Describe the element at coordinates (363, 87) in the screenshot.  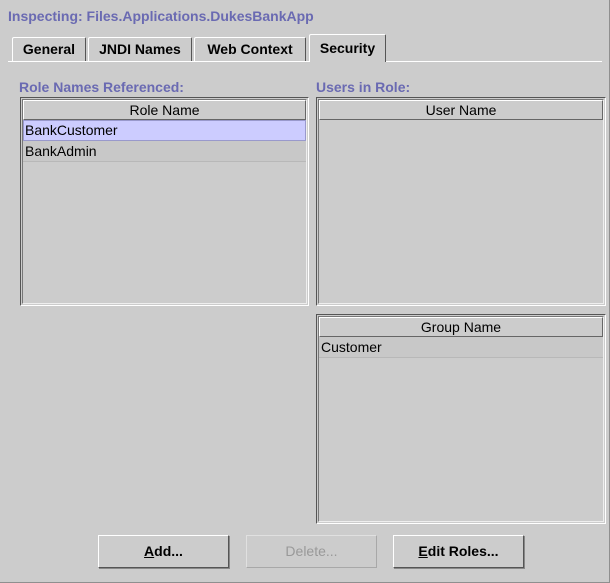
I see `users-in-role-label: Users in Role:` at that location.